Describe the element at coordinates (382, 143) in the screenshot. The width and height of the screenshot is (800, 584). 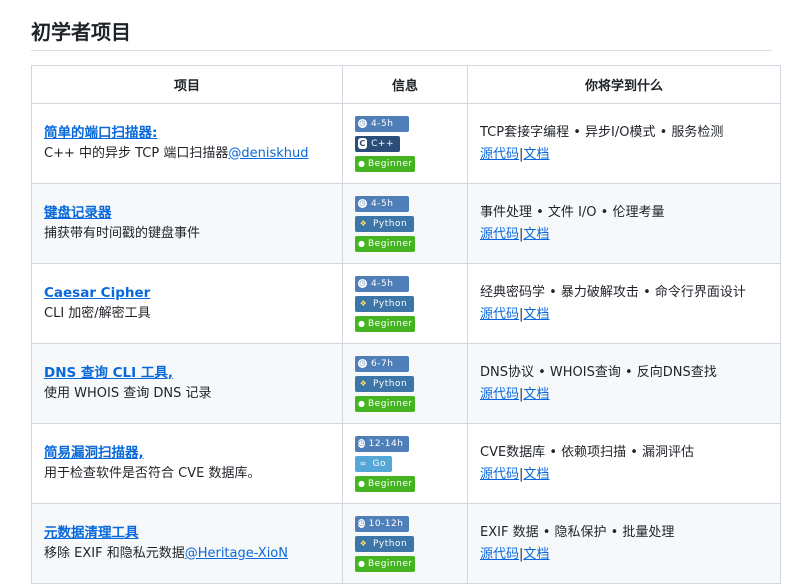
I see `language-value: C++` at that location.